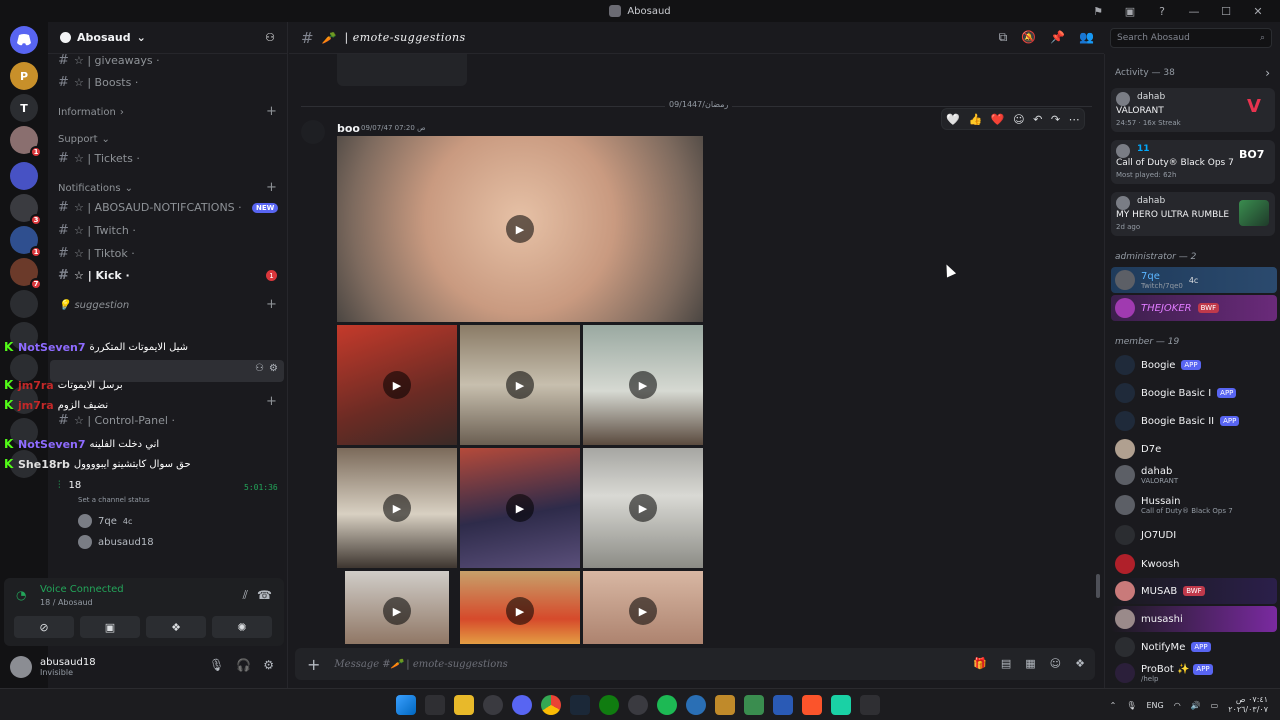 This screenshot has height=720, width=1280. Describe the element at coordinates (1194, 673) in the screenshot. I see `member-item: ProBot ✨ APP/help` at that location.